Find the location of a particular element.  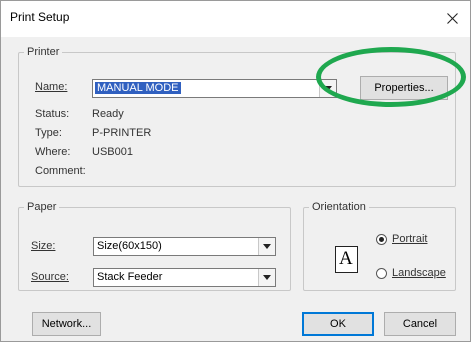

comment-label: Comment: is located at coordinates (60, 171).